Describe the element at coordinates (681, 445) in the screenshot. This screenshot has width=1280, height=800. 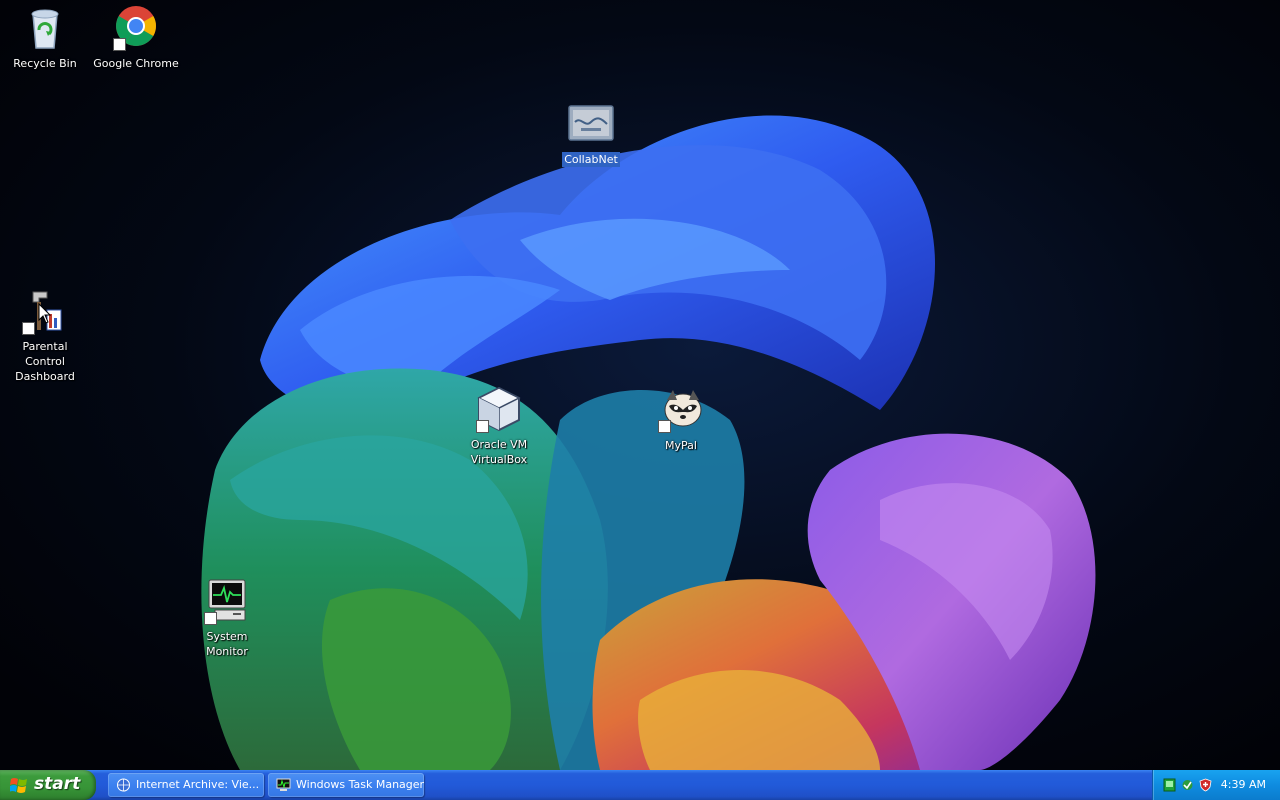
I see `desktop-icon-label: MyPal` at that location.